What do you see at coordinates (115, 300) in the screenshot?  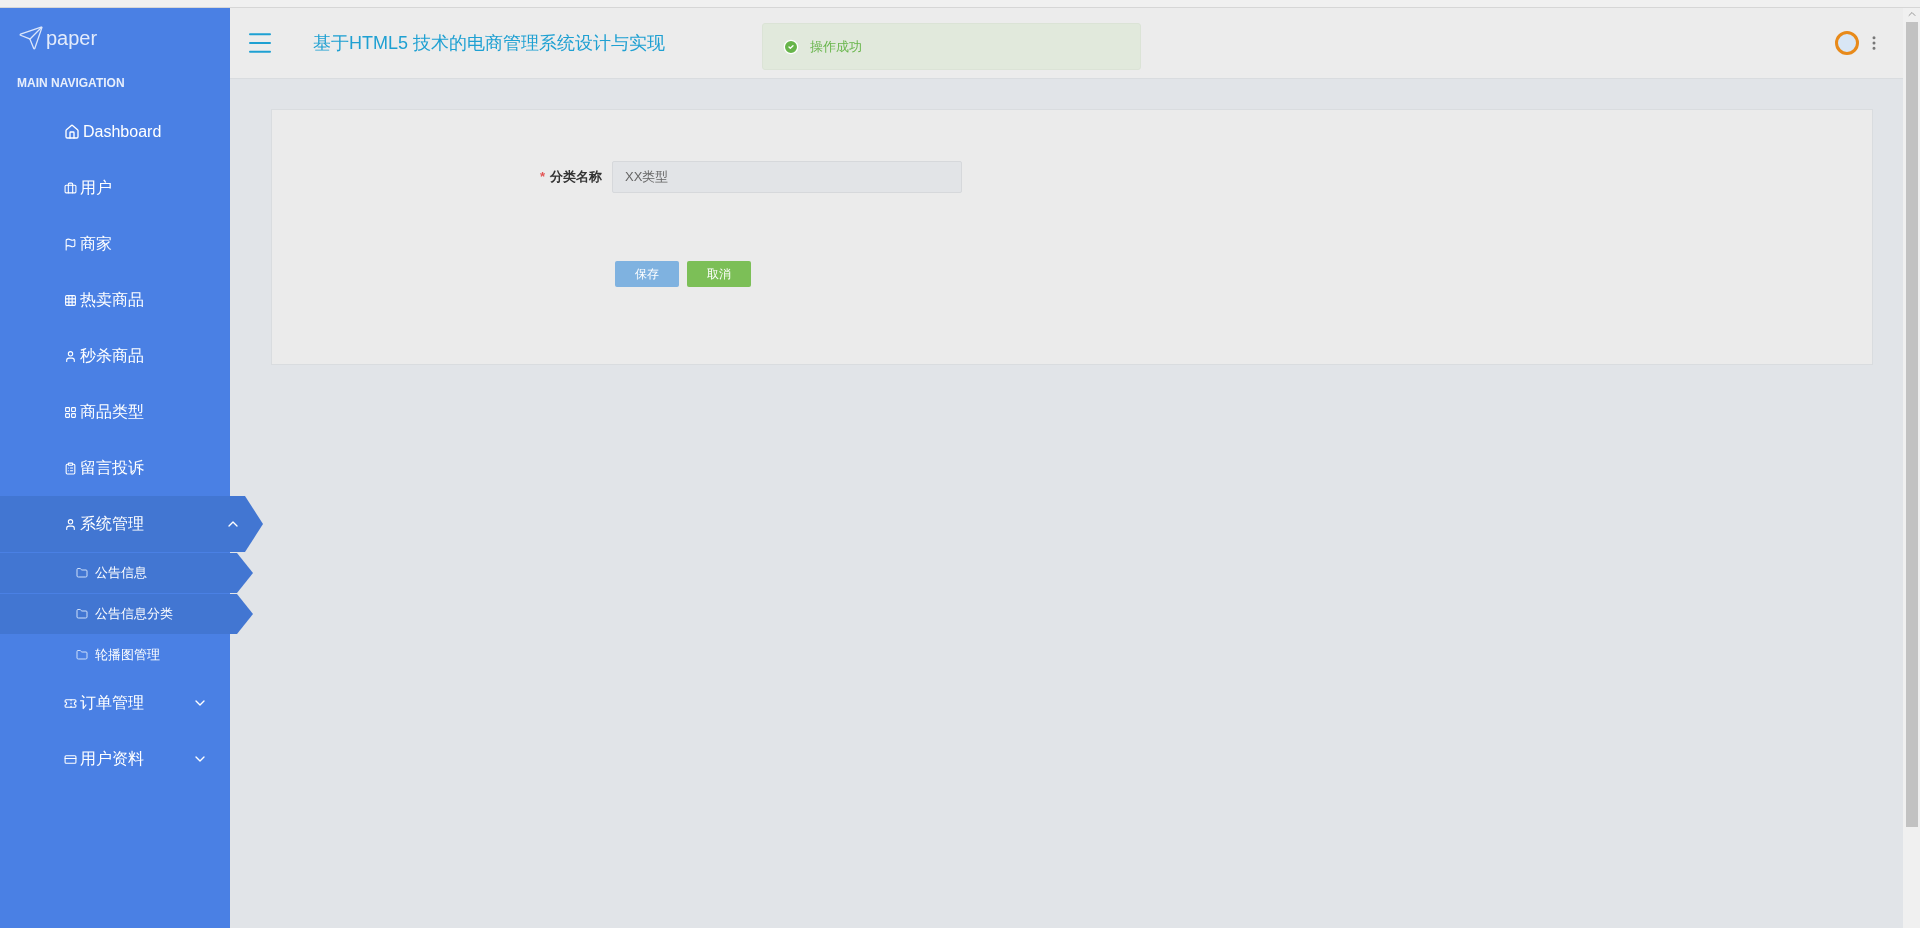 I see `sidebar-item: 热卖商品` at bounding box center [115, 300].